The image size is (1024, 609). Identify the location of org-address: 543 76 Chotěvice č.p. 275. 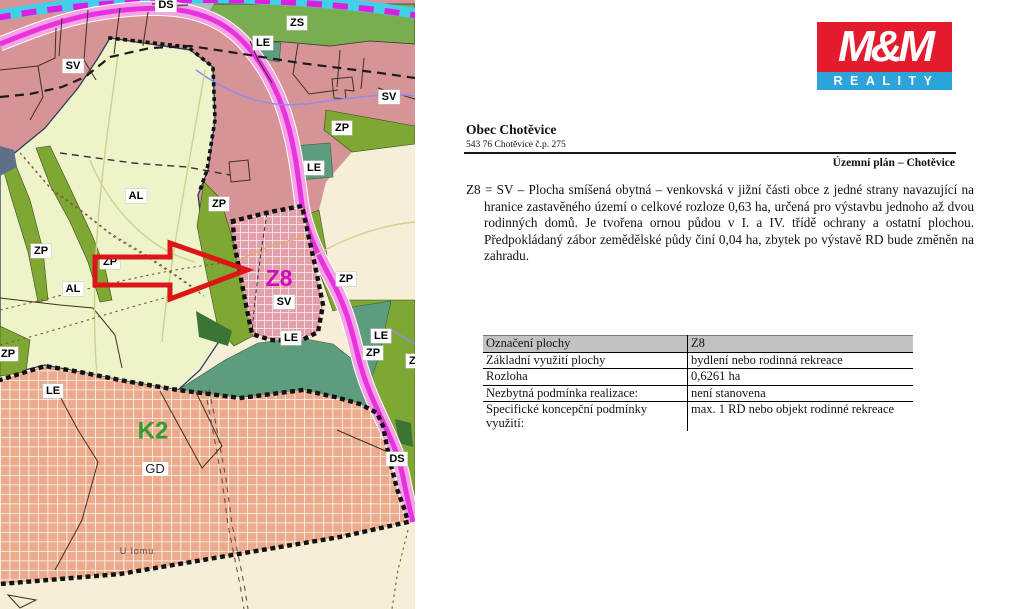
(516, 145).